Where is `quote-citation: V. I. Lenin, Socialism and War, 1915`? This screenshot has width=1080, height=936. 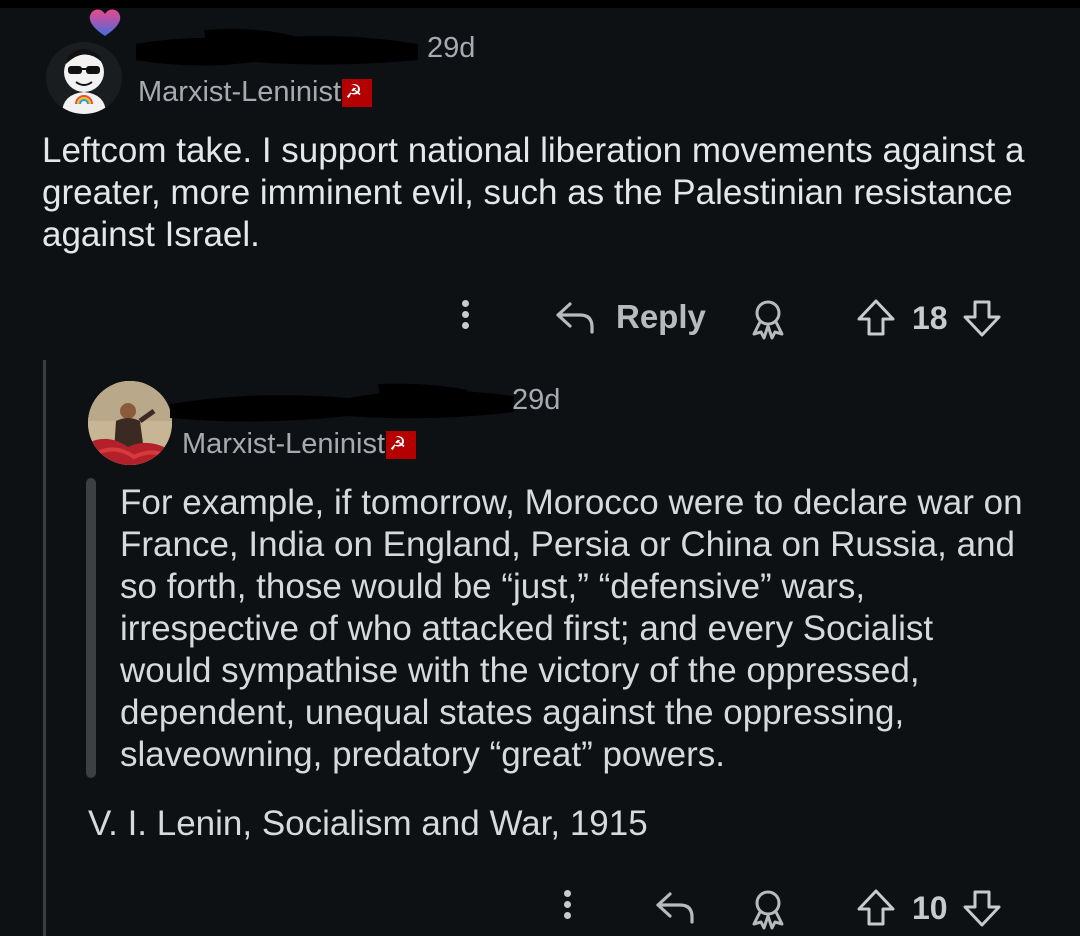 quote-citation: V. I. Lenin, Socialism and War, 1915 is located at coordinates (368, 823).